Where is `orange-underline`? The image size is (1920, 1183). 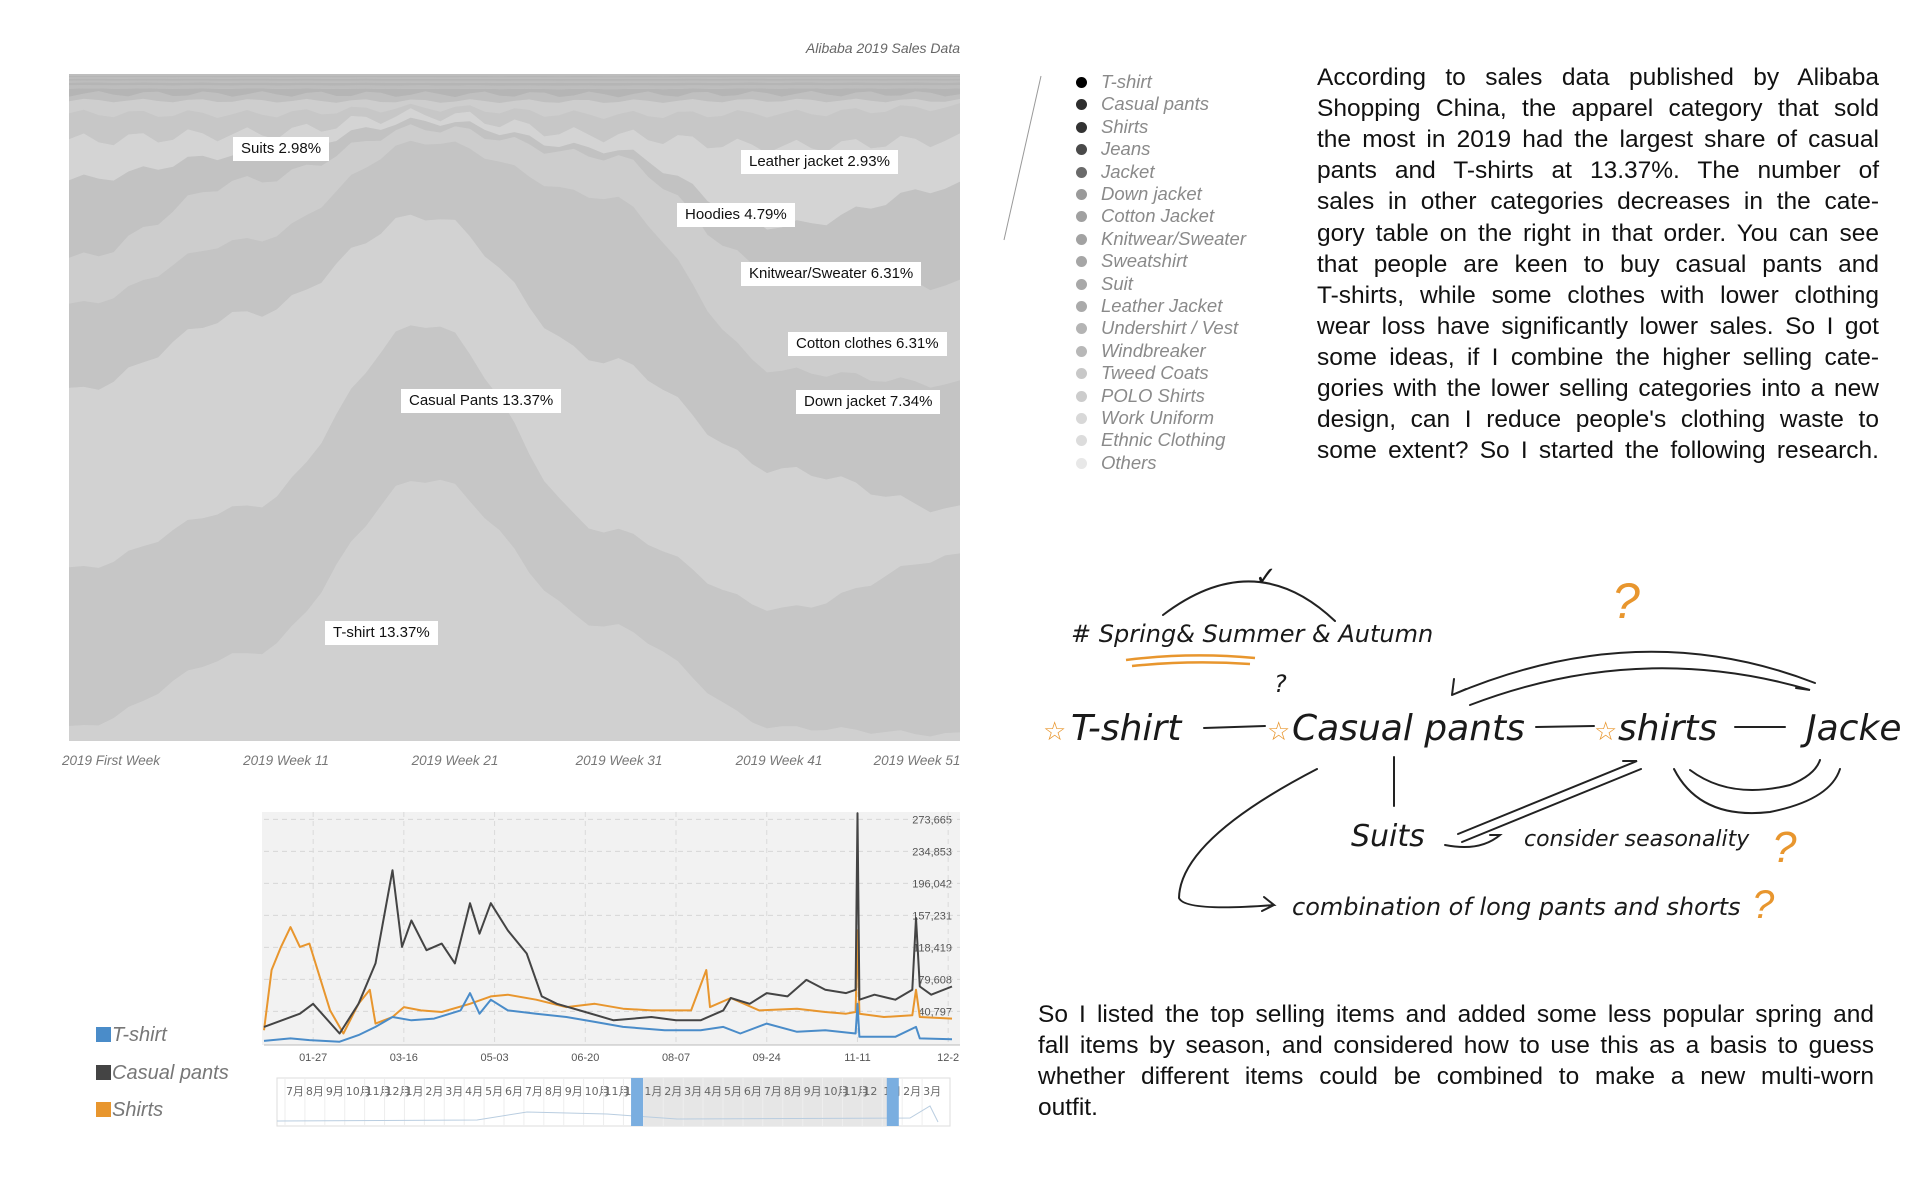 orange-underline is located at coordinates (1190, 661).